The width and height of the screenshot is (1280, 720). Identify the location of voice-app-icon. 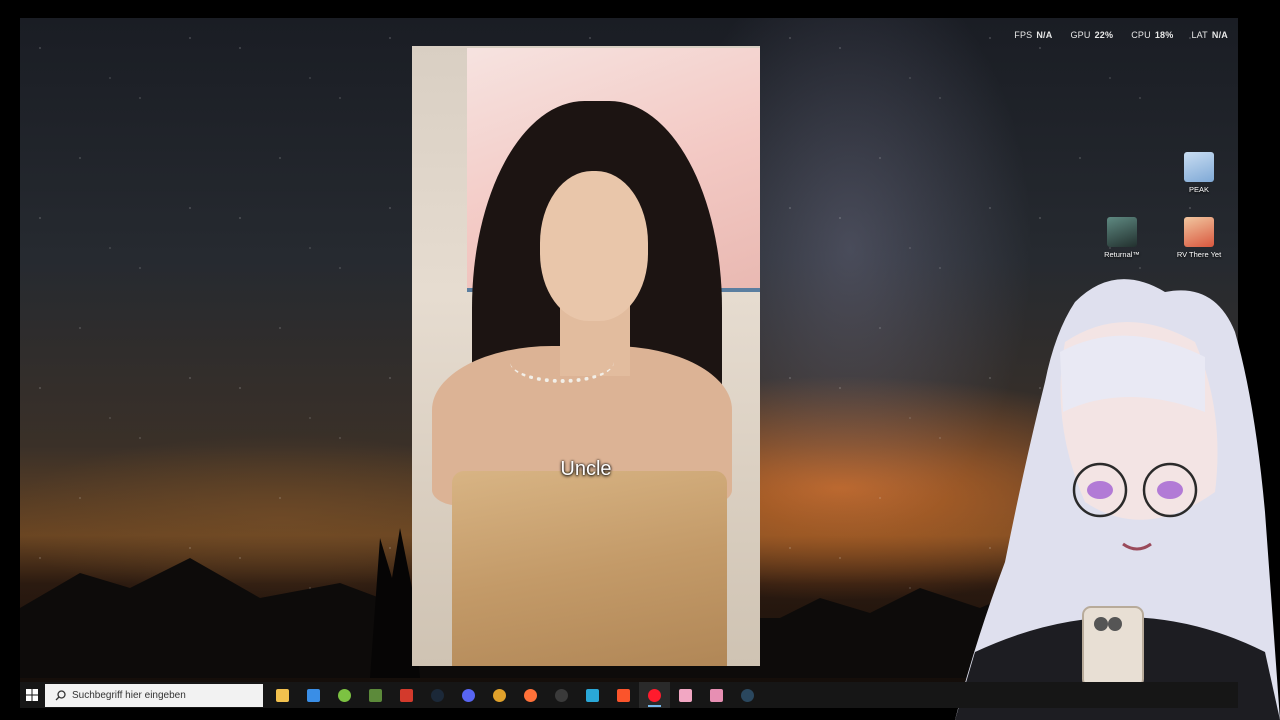
(406, 695).